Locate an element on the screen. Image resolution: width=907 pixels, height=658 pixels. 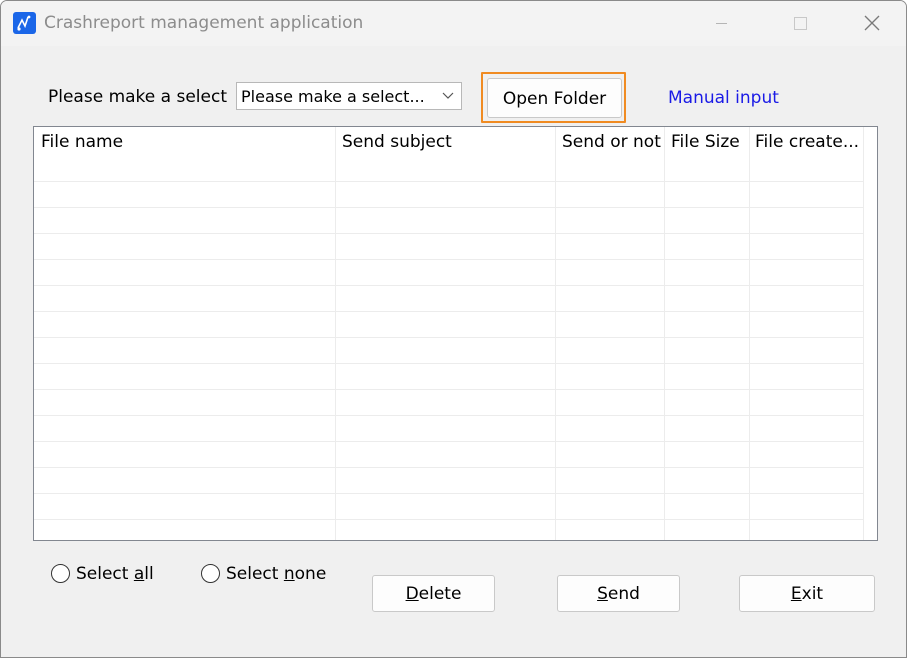
chevron-down-icon is located at coordinates (448, 95).